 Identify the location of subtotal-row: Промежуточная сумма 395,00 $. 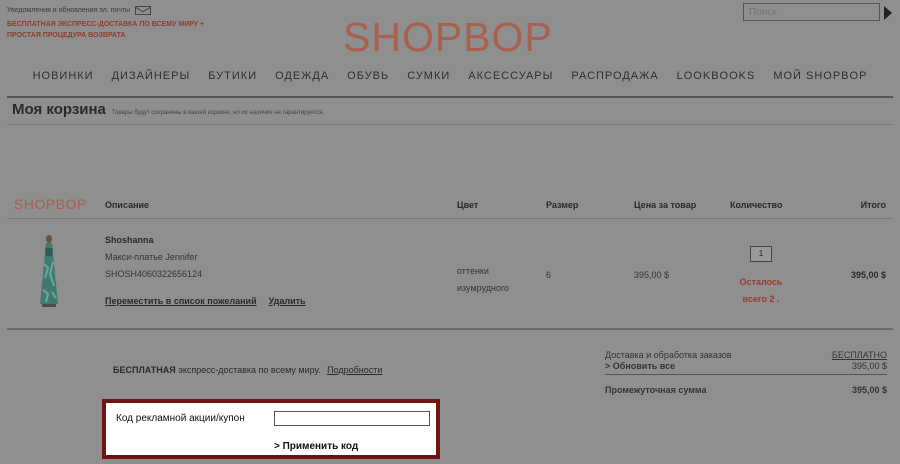
(746, 390).